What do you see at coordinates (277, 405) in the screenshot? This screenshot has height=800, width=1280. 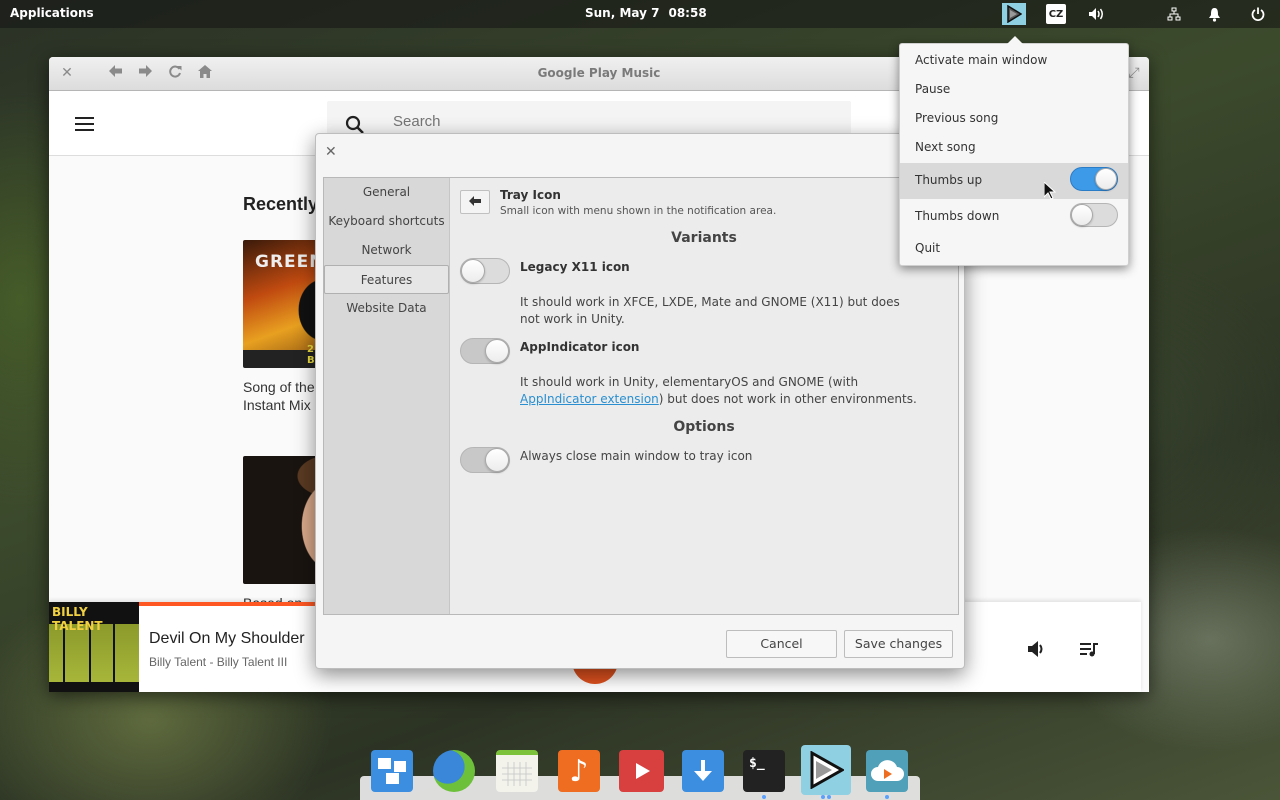 I see `card-1-subtitle: Instant Mix` at bounding box center [277, 405].